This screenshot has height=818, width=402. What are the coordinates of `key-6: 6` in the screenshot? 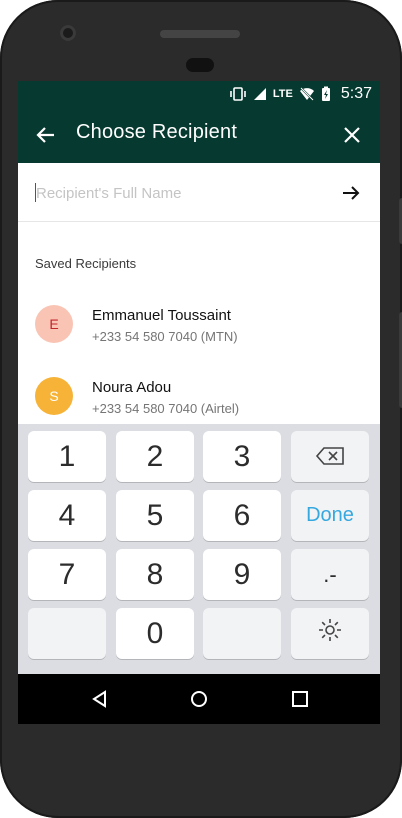 It's located at (242, 515).